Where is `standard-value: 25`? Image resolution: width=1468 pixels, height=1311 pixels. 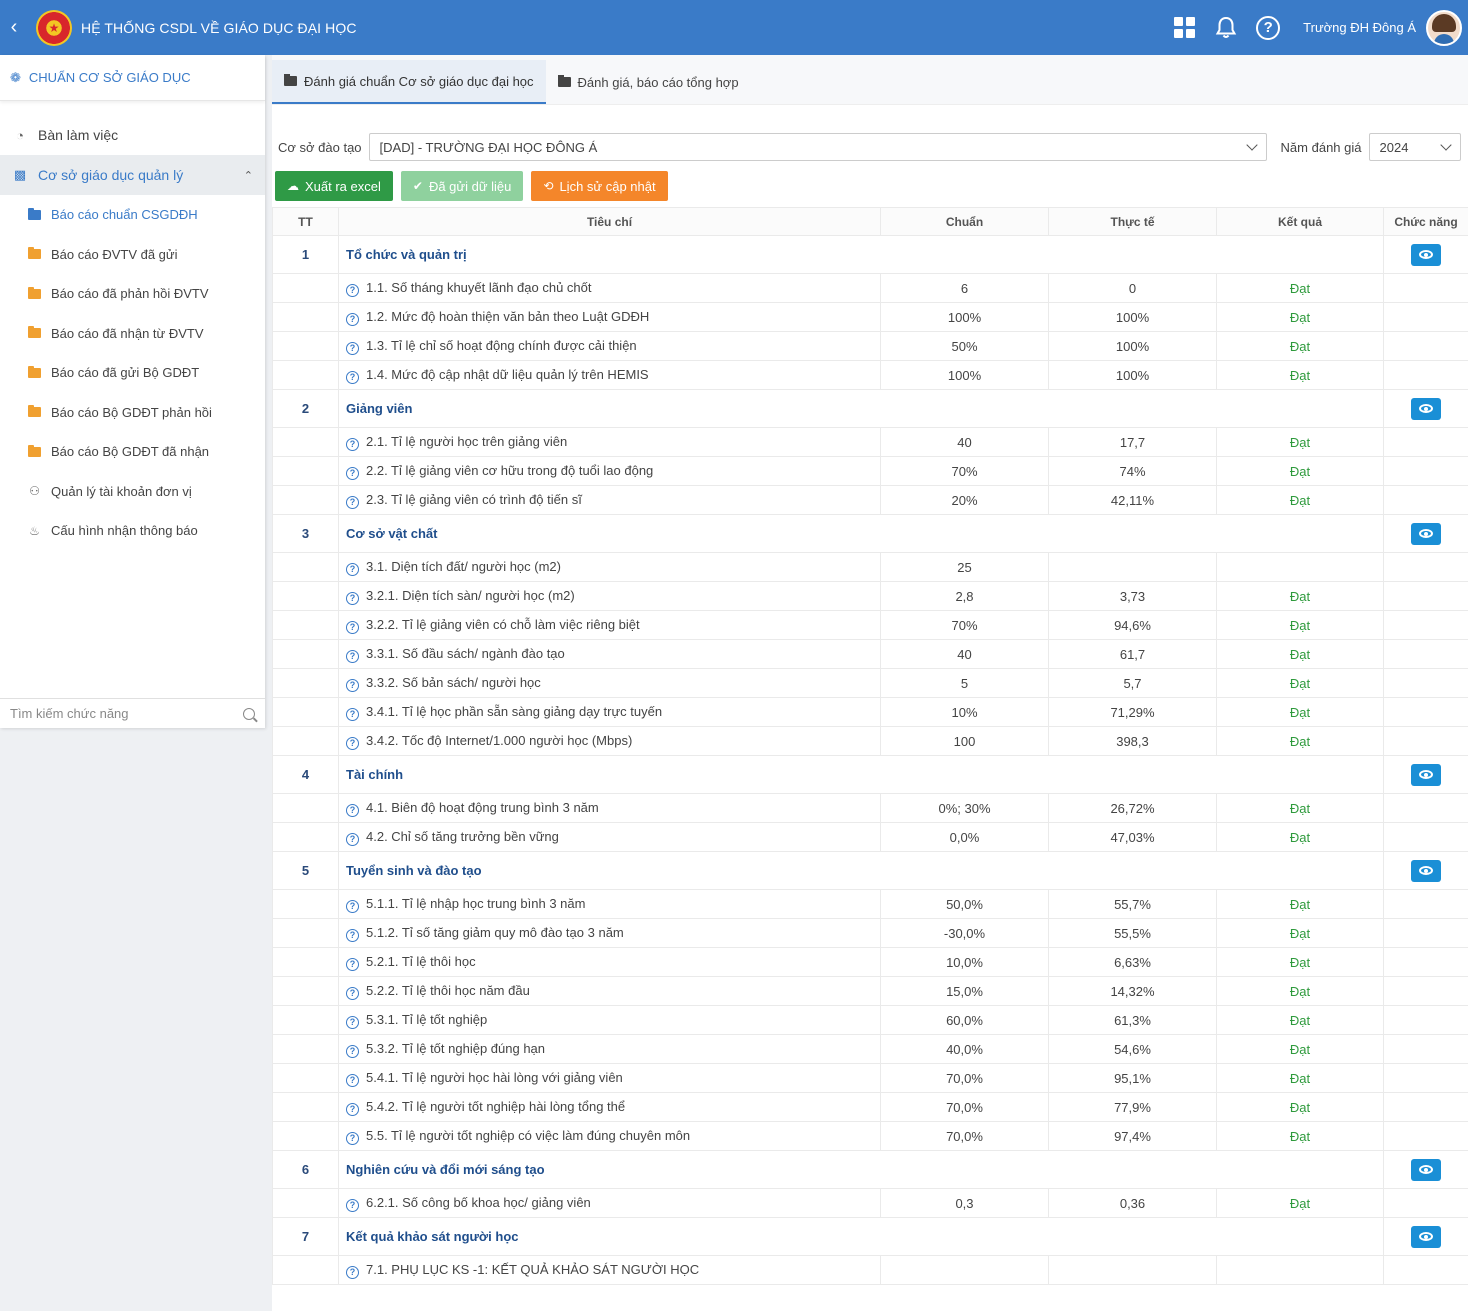
standard-value: 25 is located at coordinates (964, 567).